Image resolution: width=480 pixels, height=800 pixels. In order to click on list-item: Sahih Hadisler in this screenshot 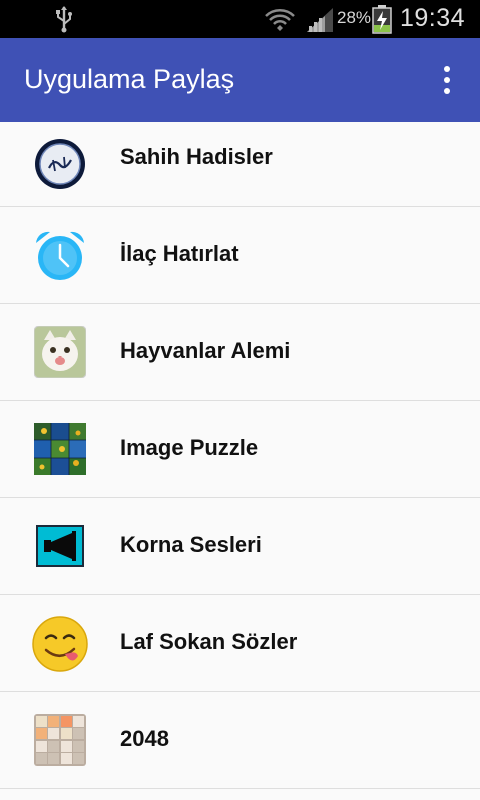, I will do `click(240, 164)`.